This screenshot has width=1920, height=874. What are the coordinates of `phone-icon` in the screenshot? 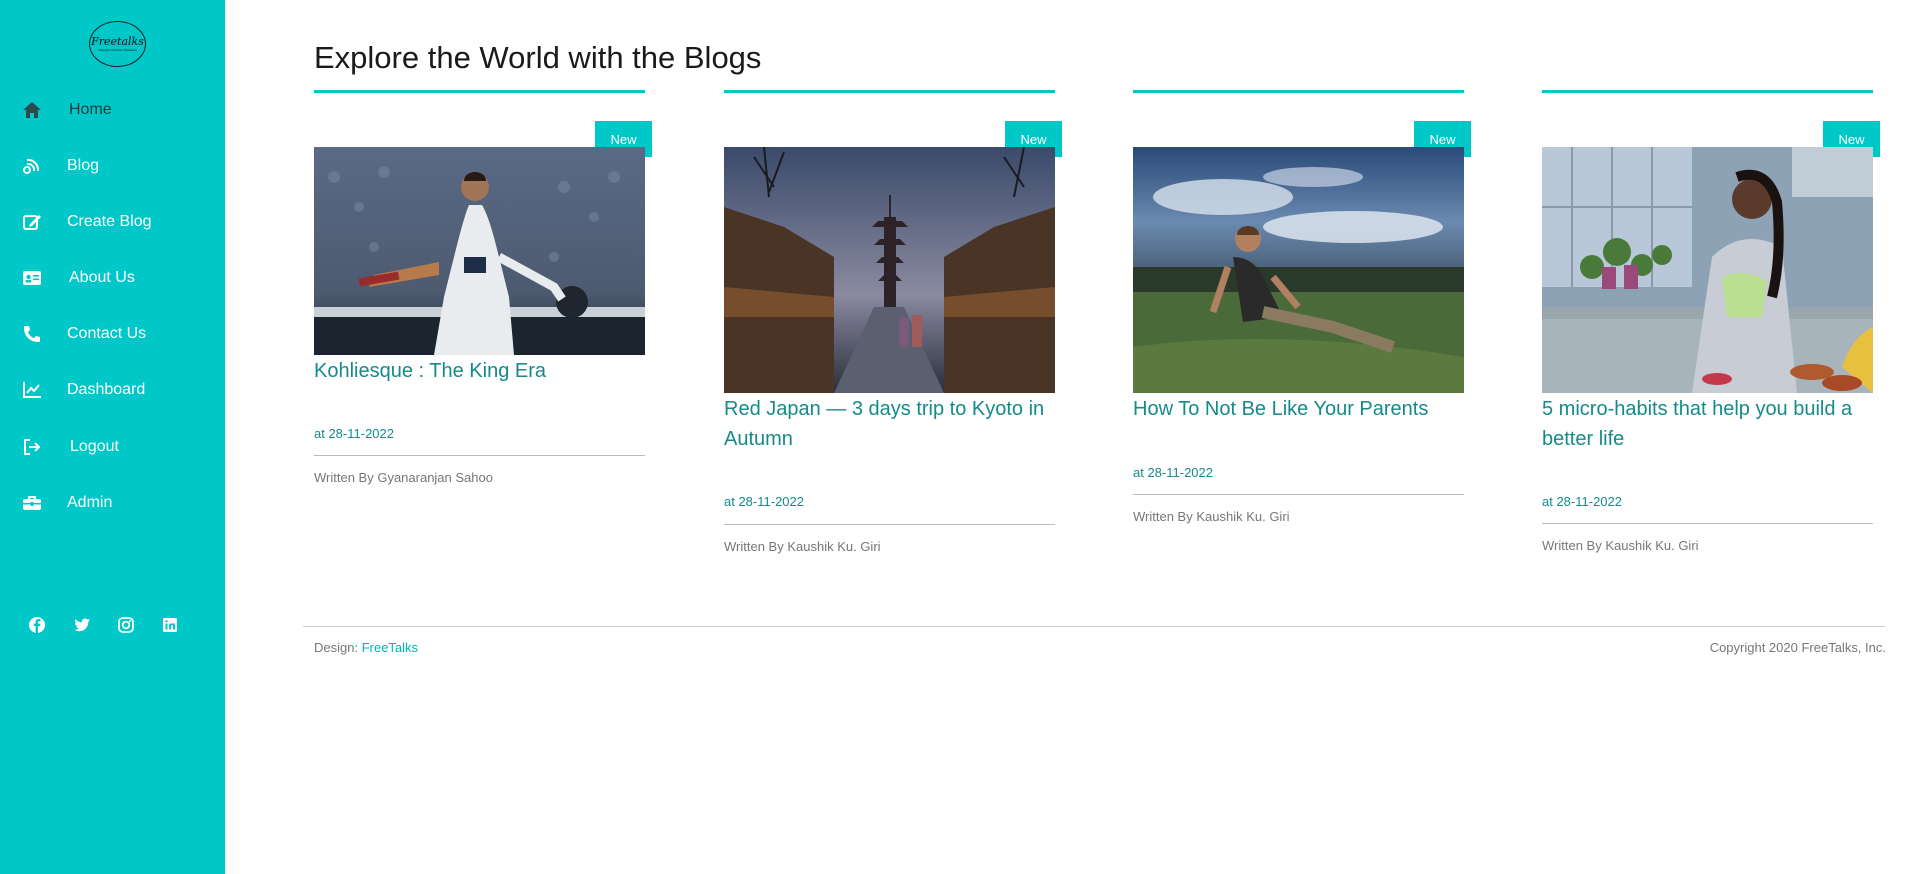 It's located at (32, 334).